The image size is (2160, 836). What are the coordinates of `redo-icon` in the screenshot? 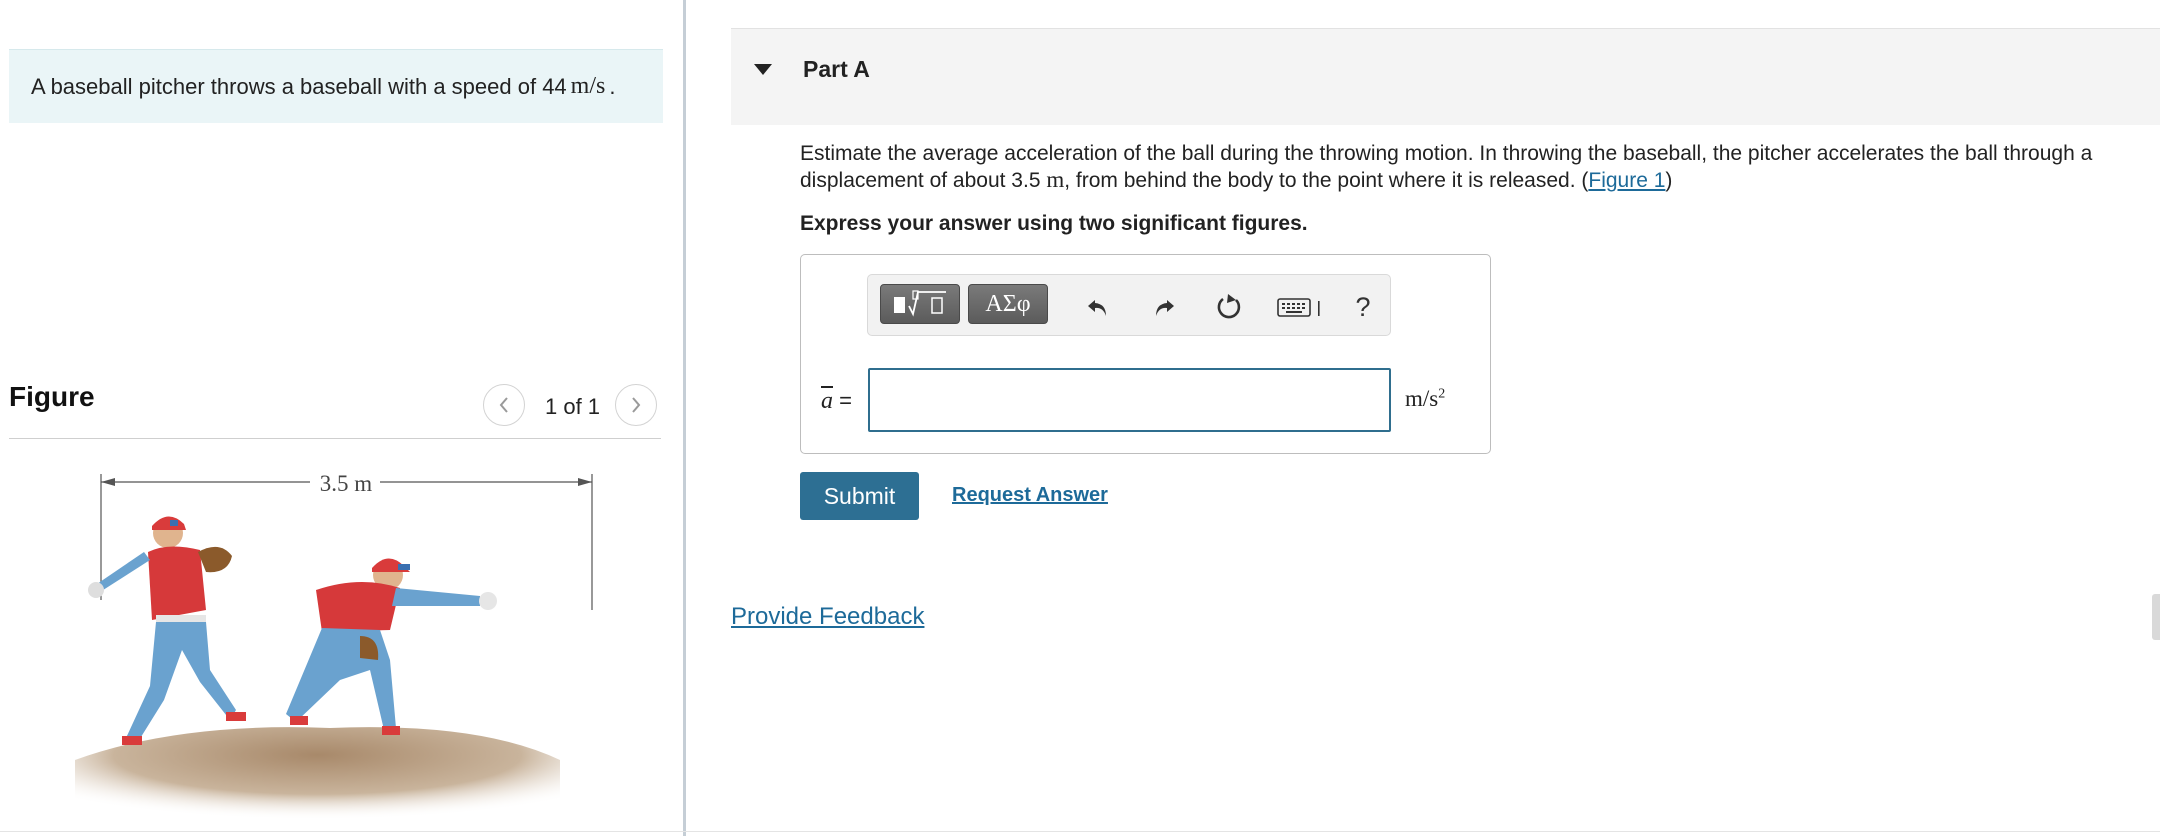 It's located at (1165, 308).